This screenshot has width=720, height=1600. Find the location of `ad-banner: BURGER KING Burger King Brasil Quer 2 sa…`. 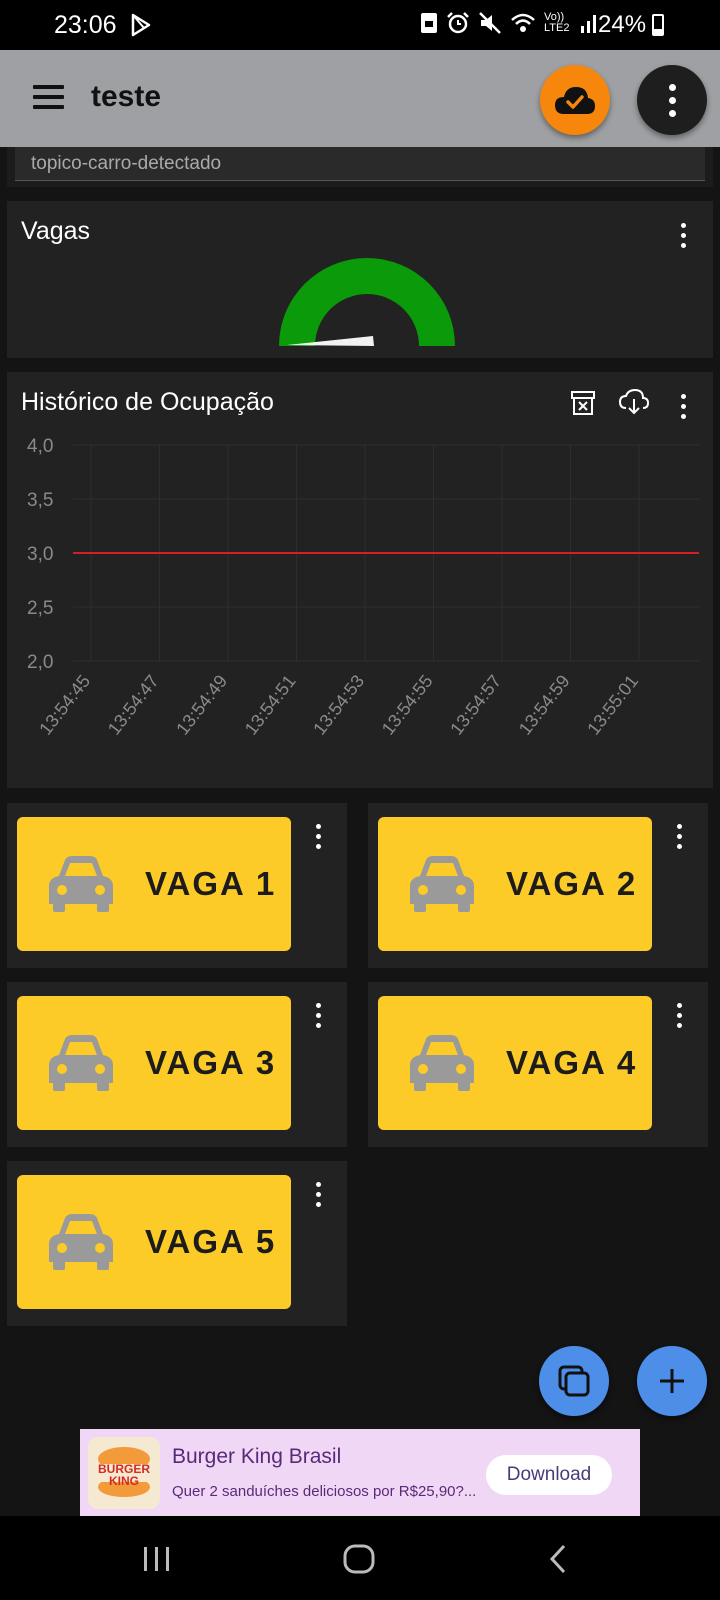

ad-banner: BURGER KING Burger King Brasil Quer 2 sa… is located at coordinates (360, 1472).